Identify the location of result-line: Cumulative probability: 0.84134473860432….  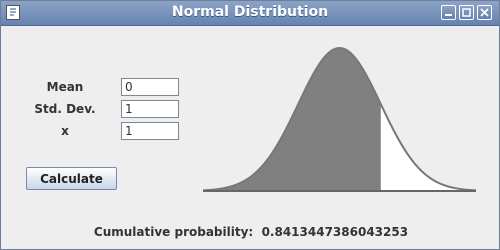
(250, 232).